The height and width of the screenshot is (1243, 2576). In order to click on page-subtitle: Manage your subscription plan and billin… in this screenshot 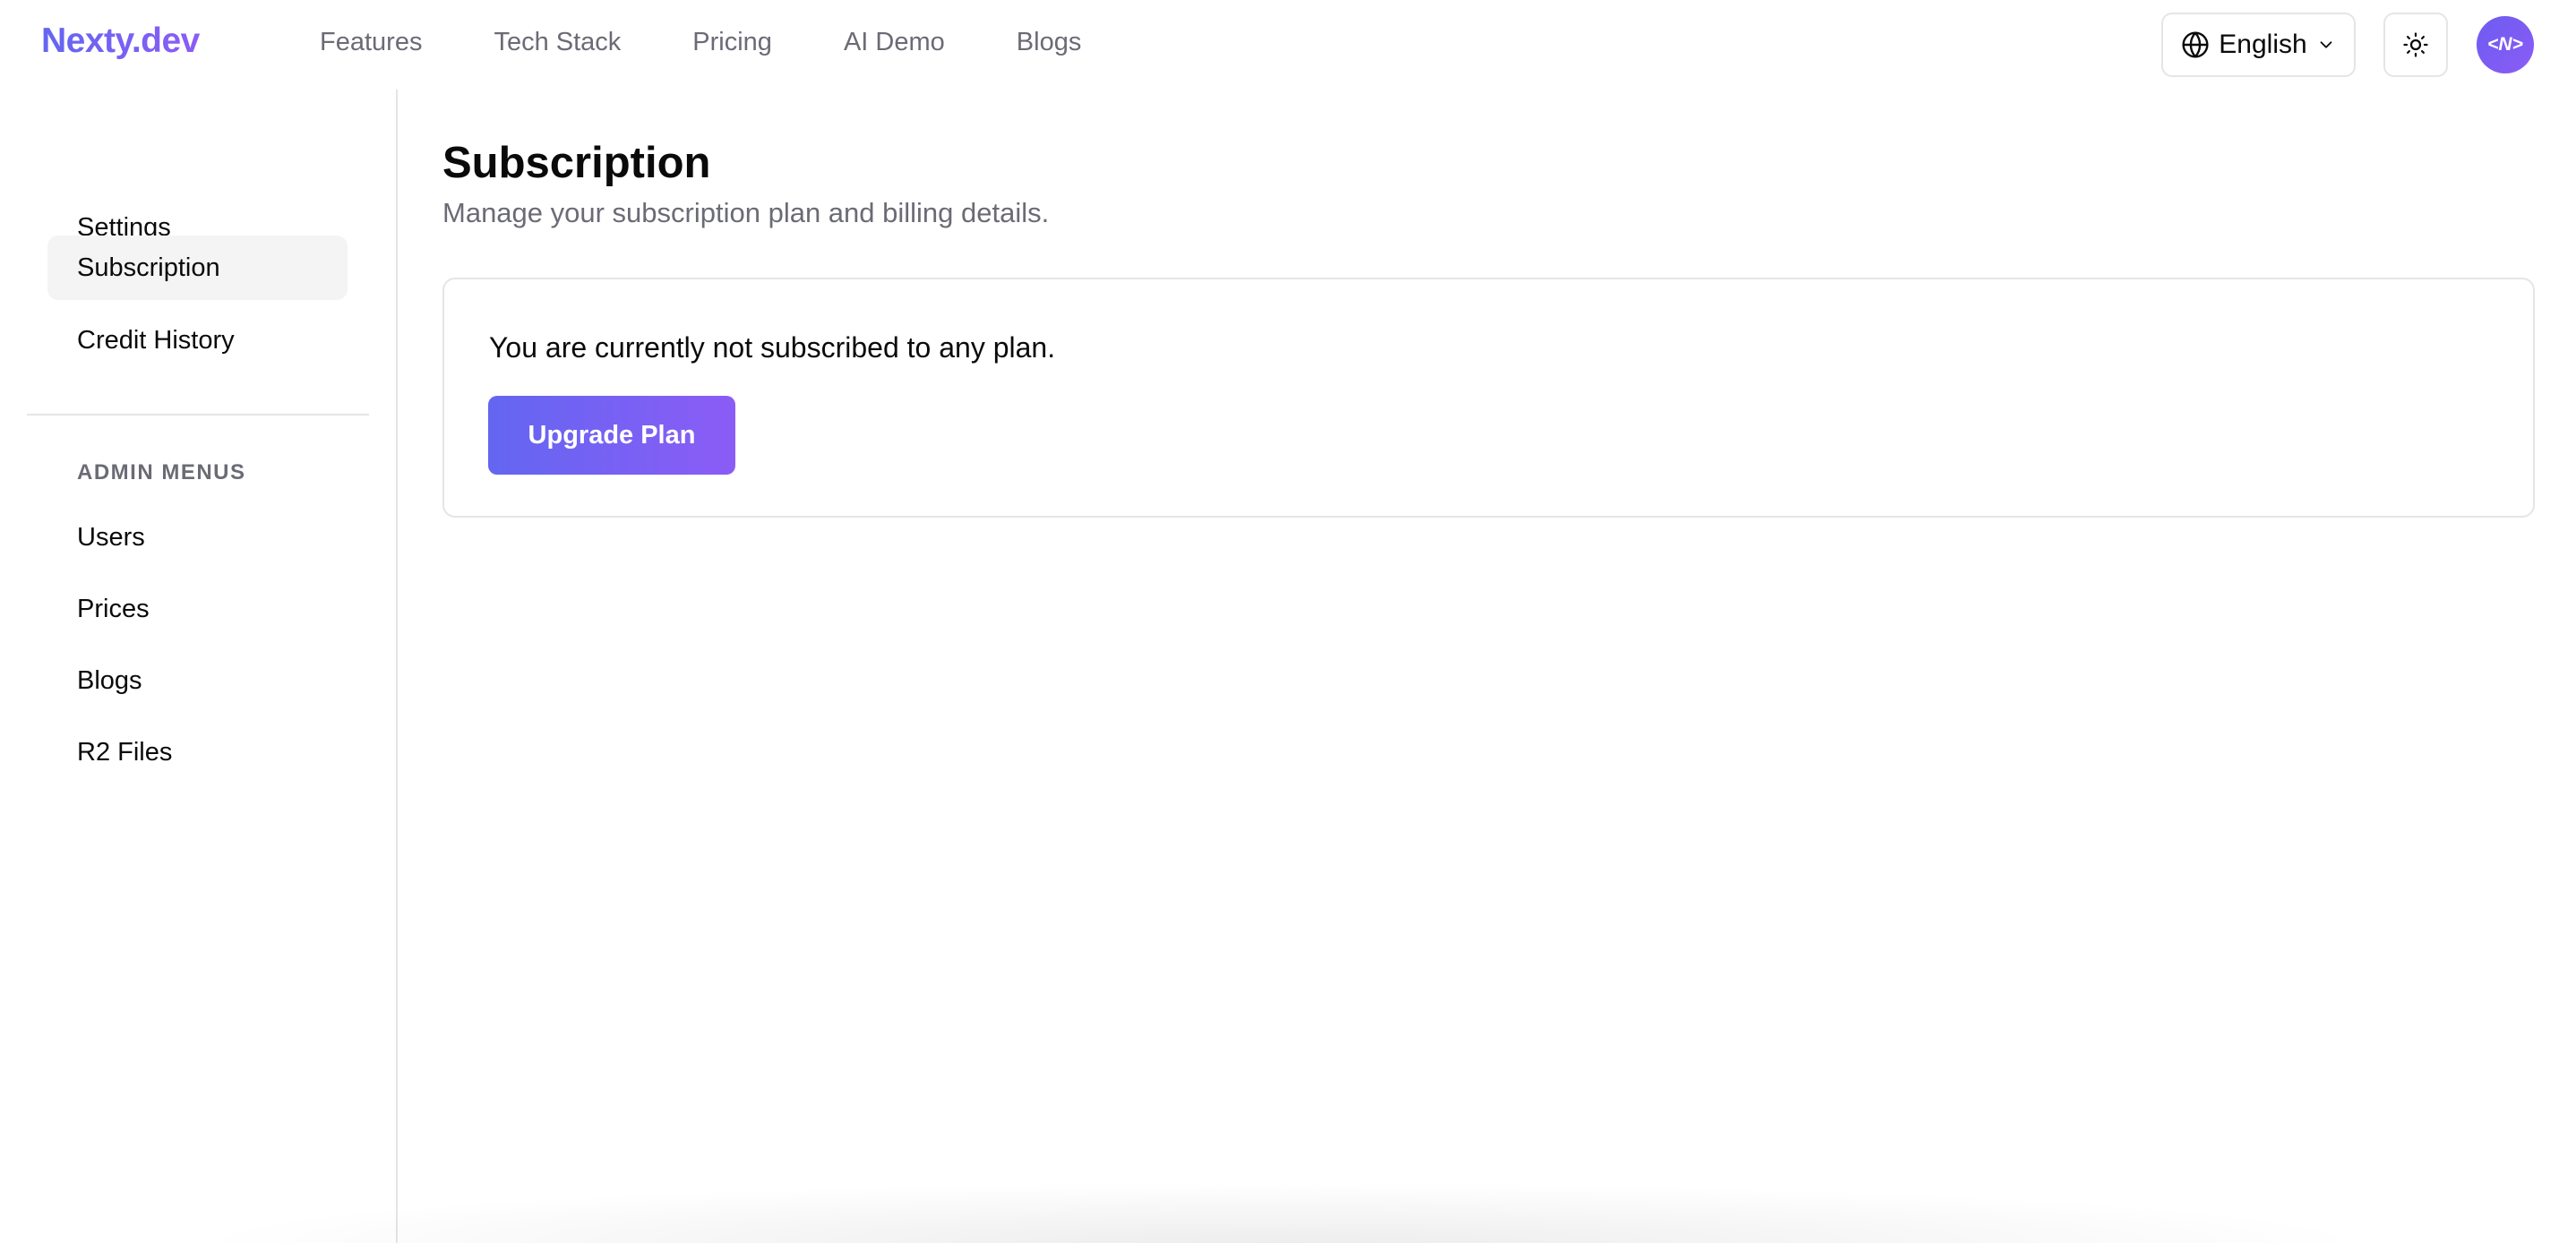, I will do `click(746, 212)`.